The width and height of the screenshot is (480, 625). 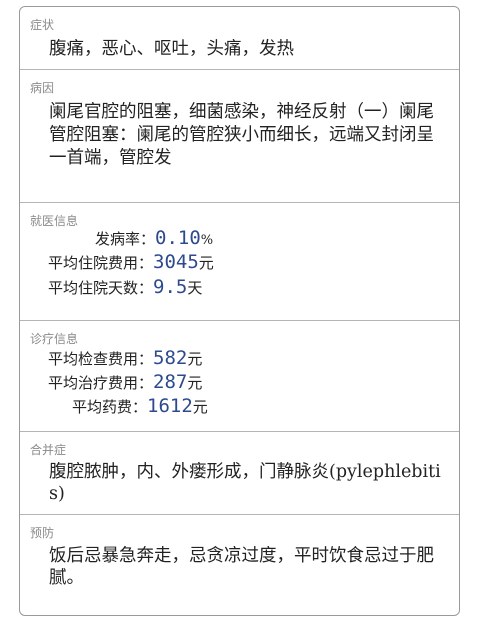 I want to click on avg-drug-cost-unit: 元, so click(x=200, y=407).